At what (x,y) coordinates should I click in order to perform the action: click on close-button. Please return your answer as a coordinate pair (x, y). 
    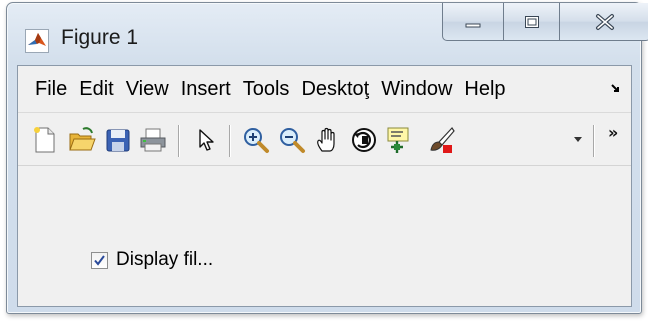
    Looking at the image, I should click on (604, 22).